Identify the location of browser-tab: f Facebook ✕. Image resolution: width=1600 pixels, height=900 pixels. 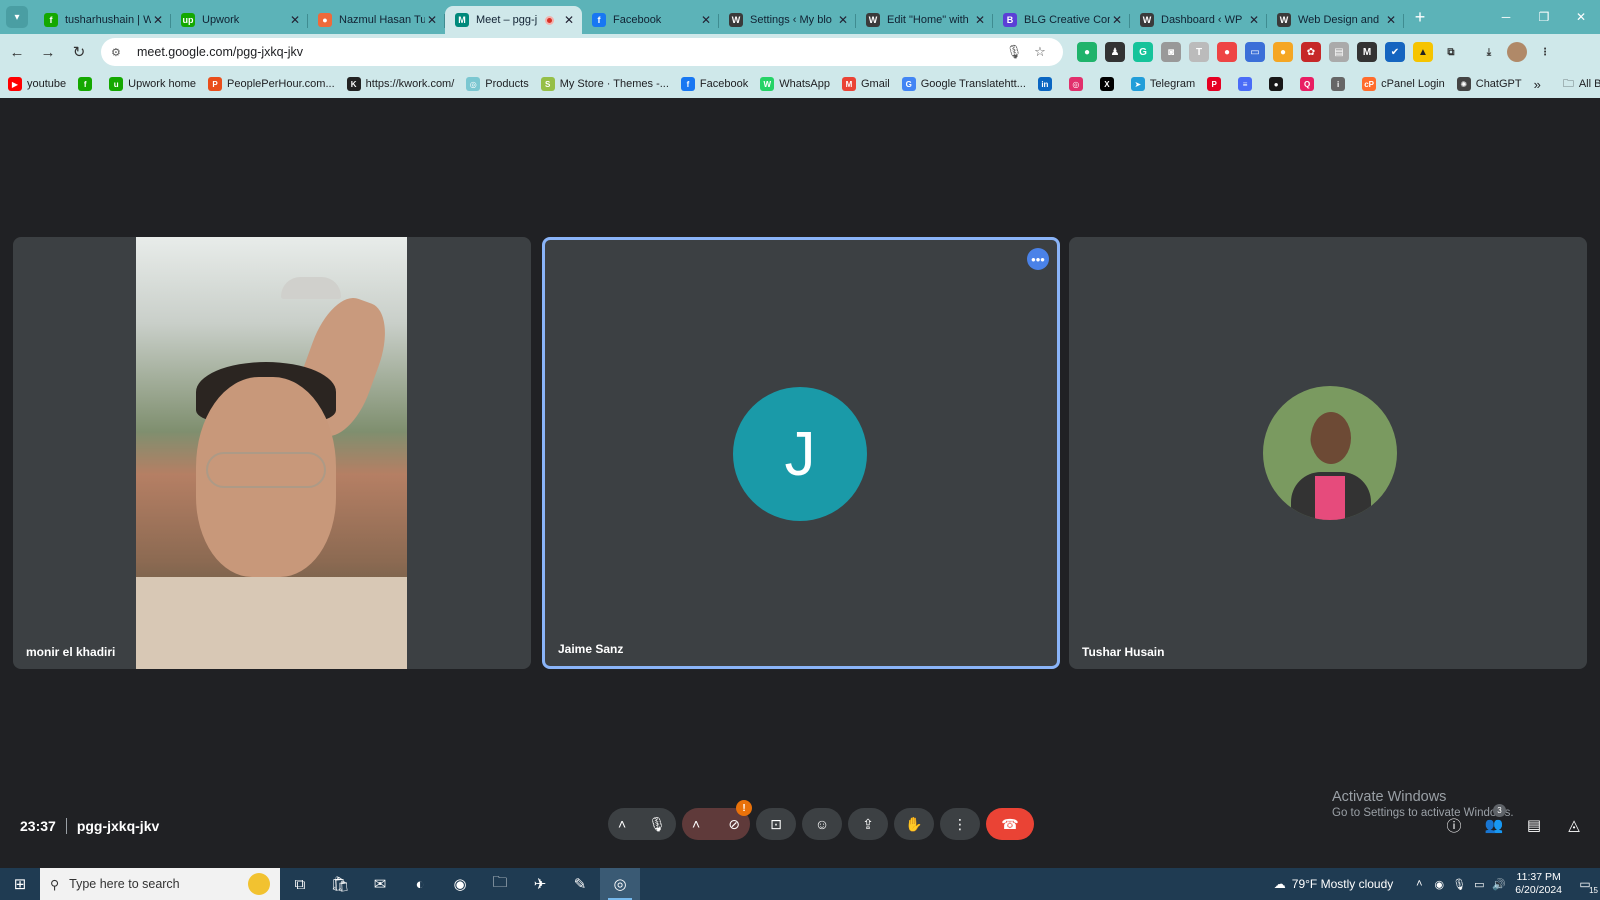
(650, 20).